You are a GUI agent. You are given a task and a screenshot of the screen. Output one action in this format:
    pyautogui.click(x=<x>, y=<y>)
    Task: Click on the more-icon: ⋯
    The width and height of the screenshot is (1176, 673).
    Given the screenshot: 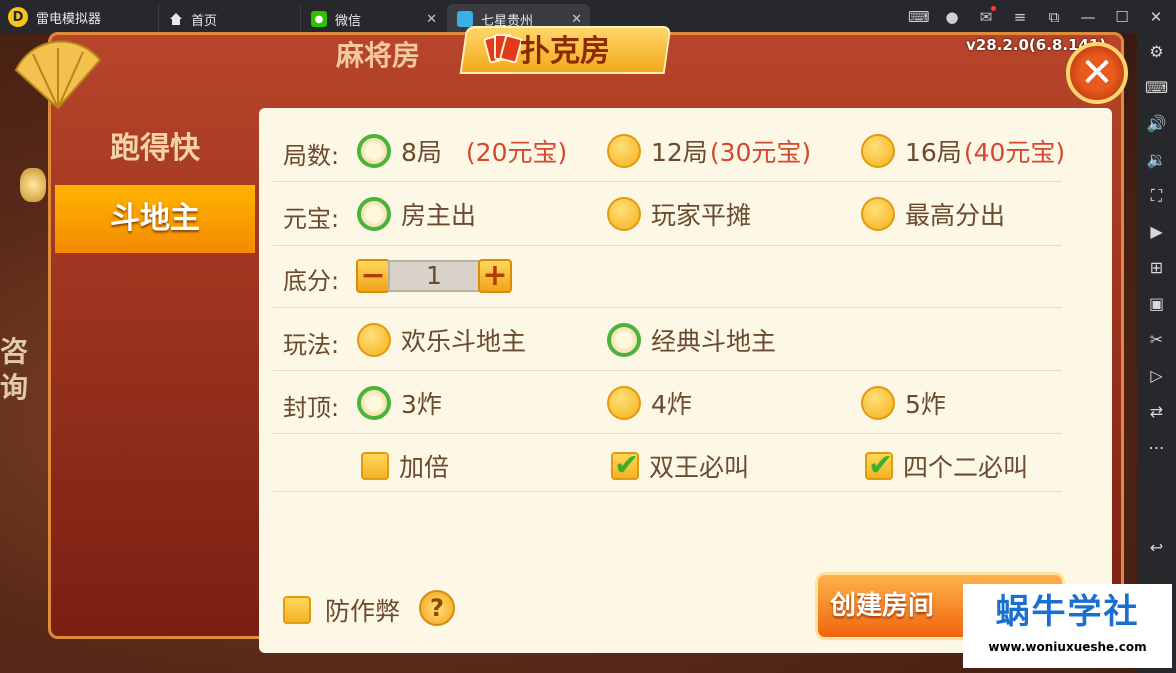 What is the action you would take?
    pyautogui.click(x=1156, y=447)
    